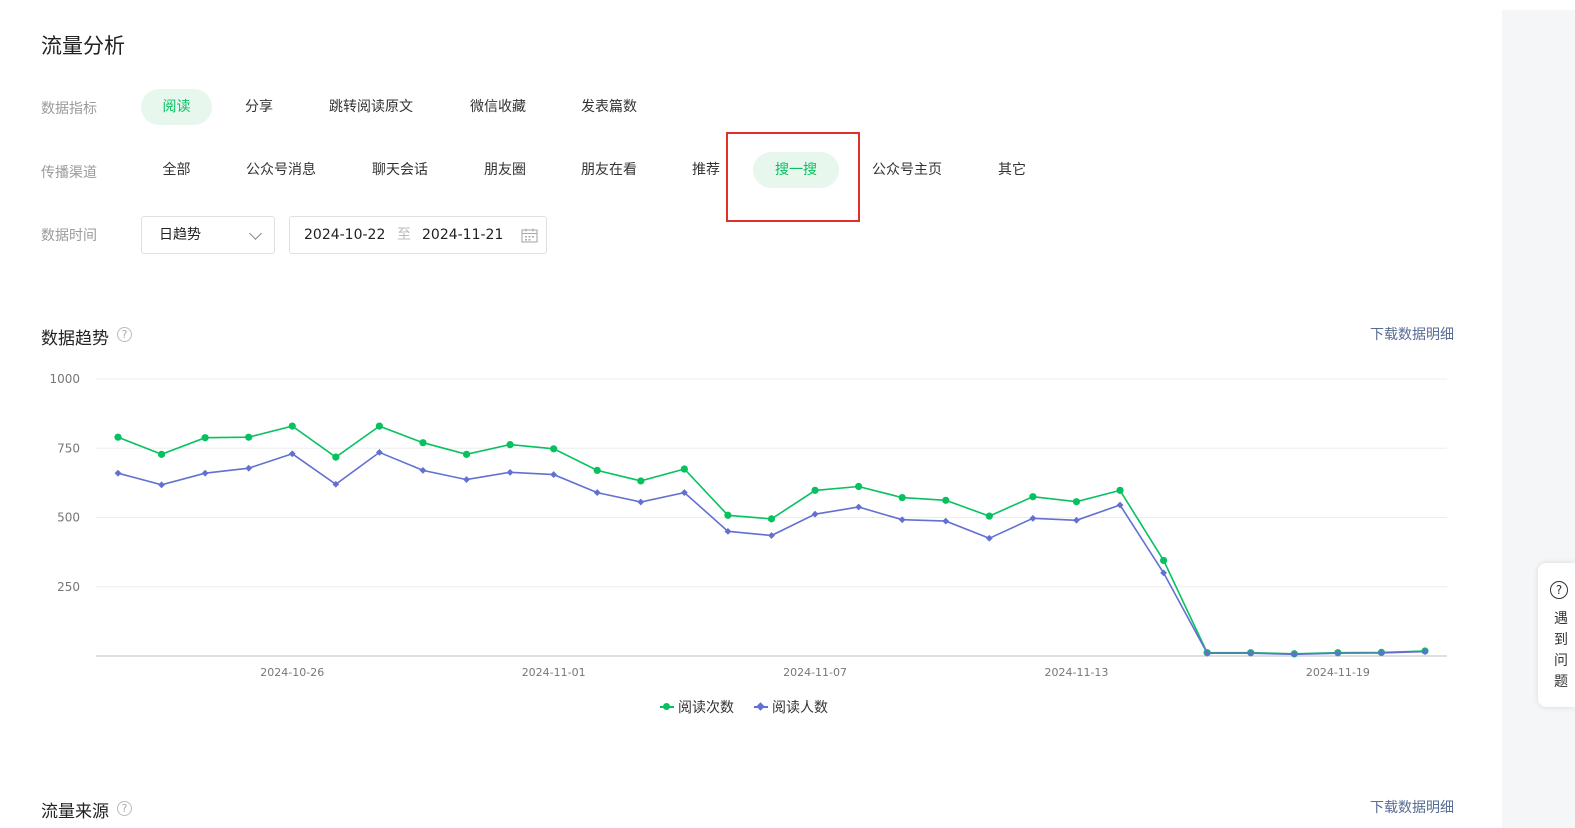  I want to click on chart-legend: 阅读次数 阅读人数, so click(744, 707).